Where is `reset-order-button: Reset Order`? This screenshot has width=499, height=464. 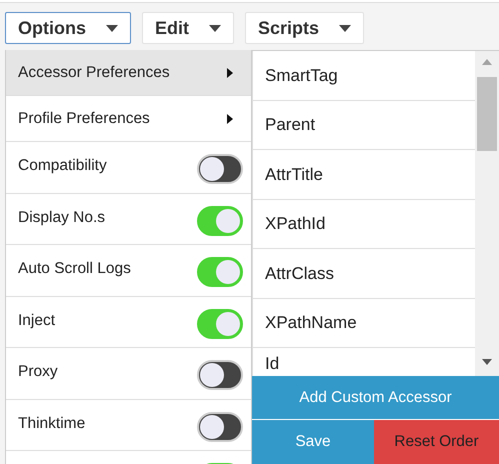
reset-order-button: Reset Order is located at coordinates (436, 442).